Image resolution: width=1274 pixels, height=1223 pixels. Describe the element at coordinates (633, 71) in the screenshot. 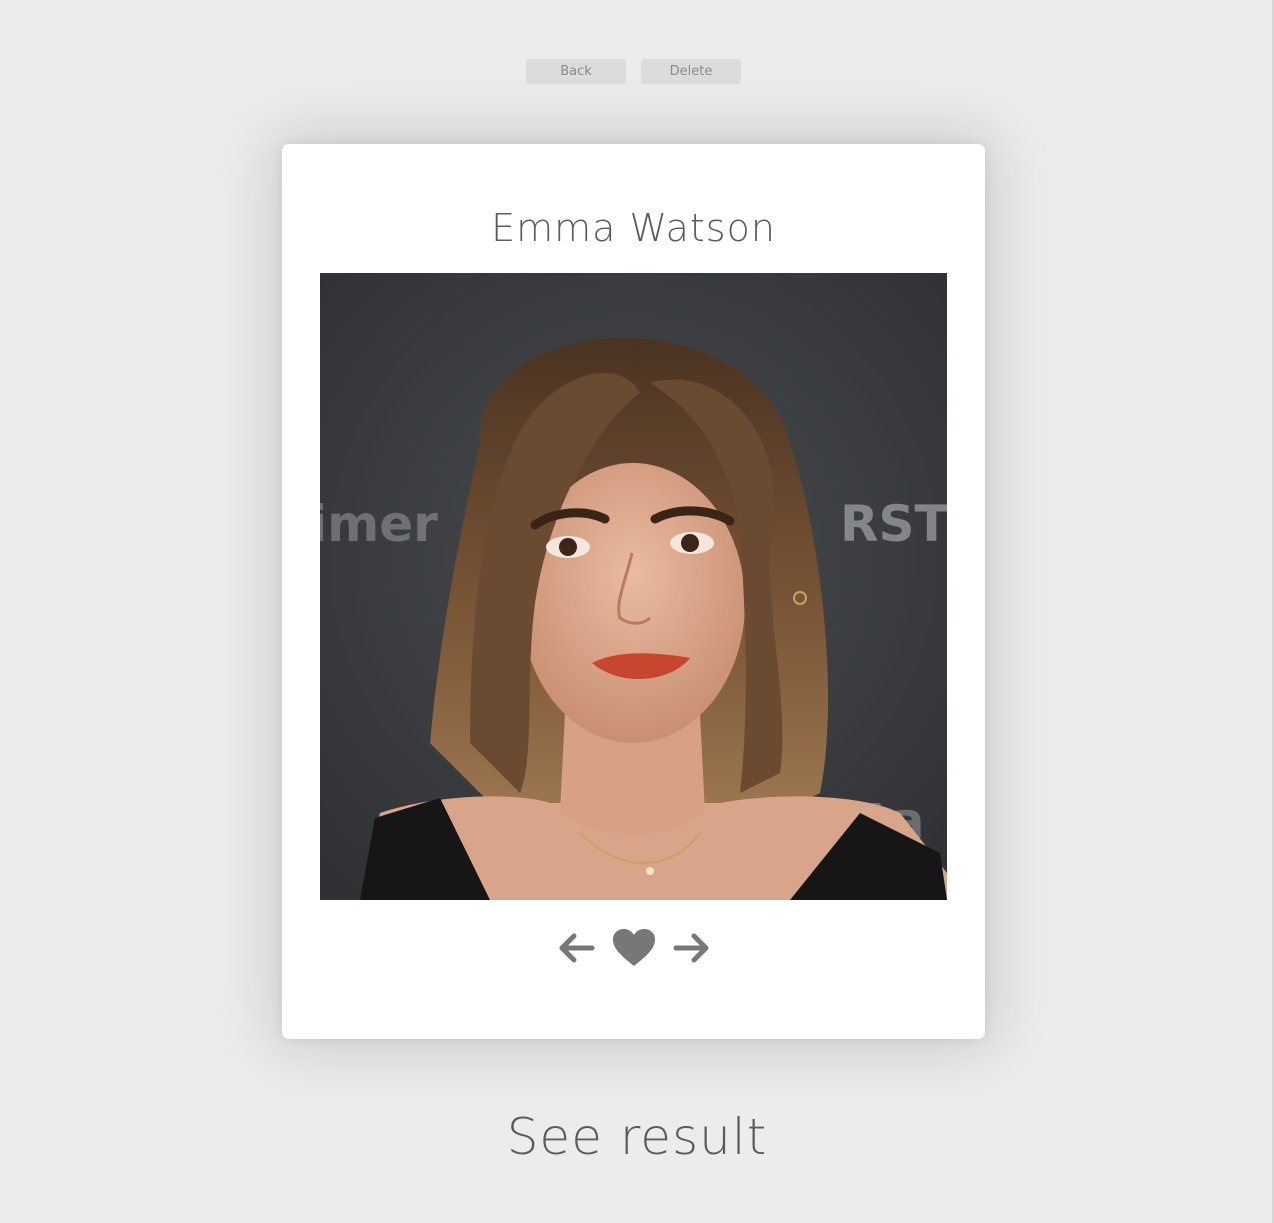

I see `top-toolbar: Back Delete` at that location.